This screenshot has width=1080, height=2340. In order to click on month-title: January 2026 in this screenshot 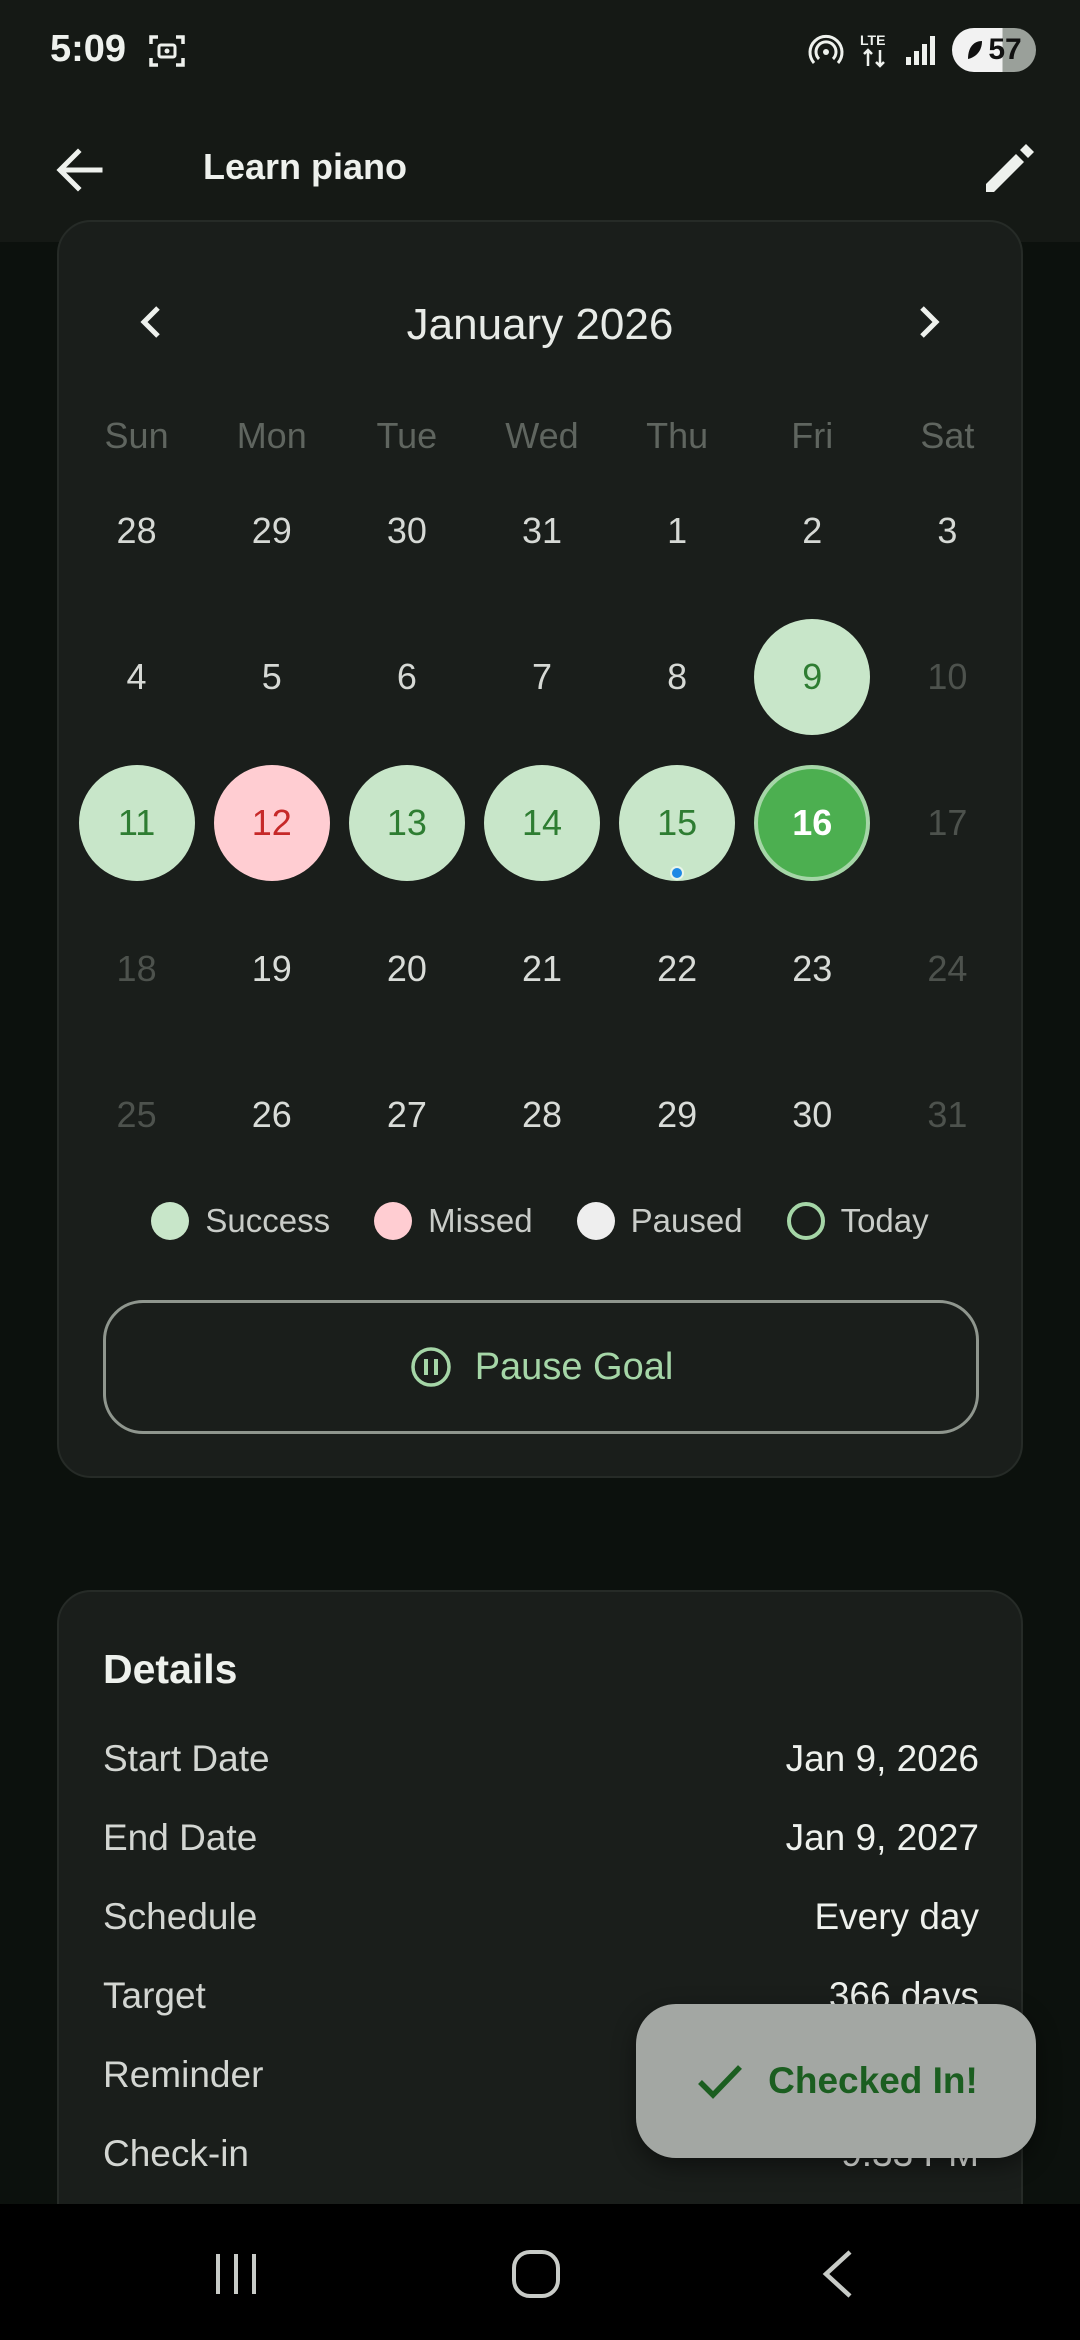, I will do `click(540, 324)`.